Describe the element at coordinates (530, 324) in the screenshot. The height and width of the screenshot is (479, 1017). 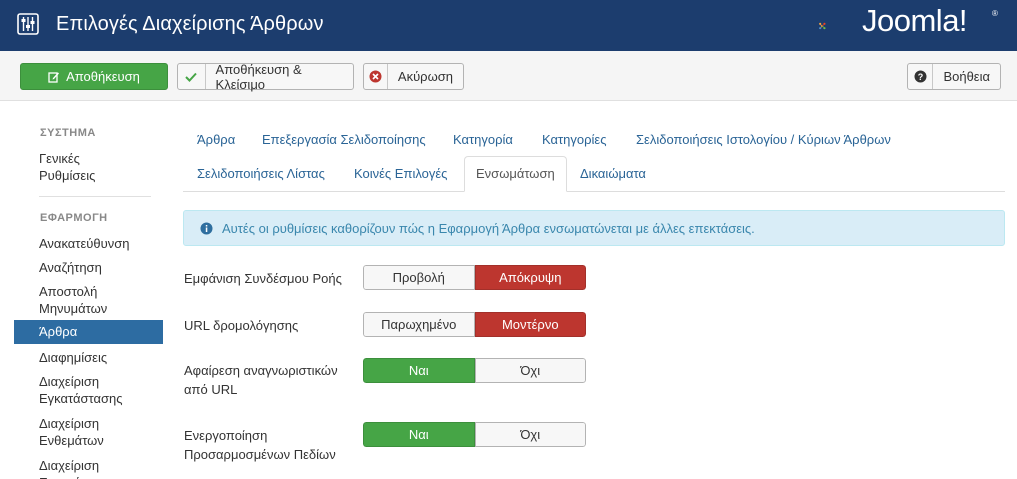
I see `url-routing-option-modern: Μοντέρνο` at that location.